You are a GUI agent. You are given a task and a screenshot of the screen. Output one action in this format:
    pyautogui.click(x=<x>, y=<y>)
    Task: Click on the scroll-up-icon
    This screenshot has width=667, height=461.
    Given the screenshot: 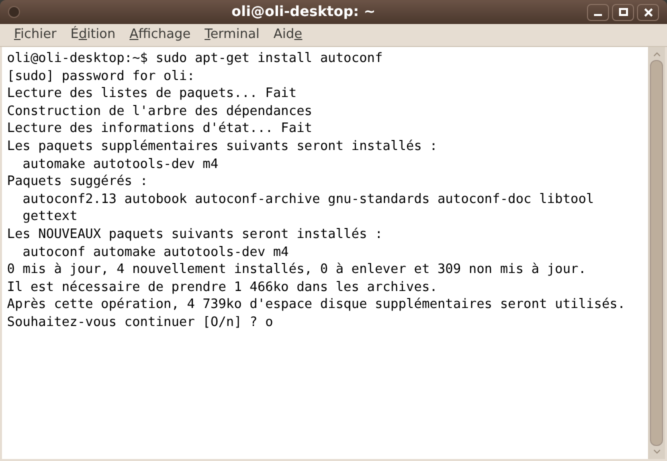 What is the action you would take?
    pyautogui.click(x=656, y=54)
    